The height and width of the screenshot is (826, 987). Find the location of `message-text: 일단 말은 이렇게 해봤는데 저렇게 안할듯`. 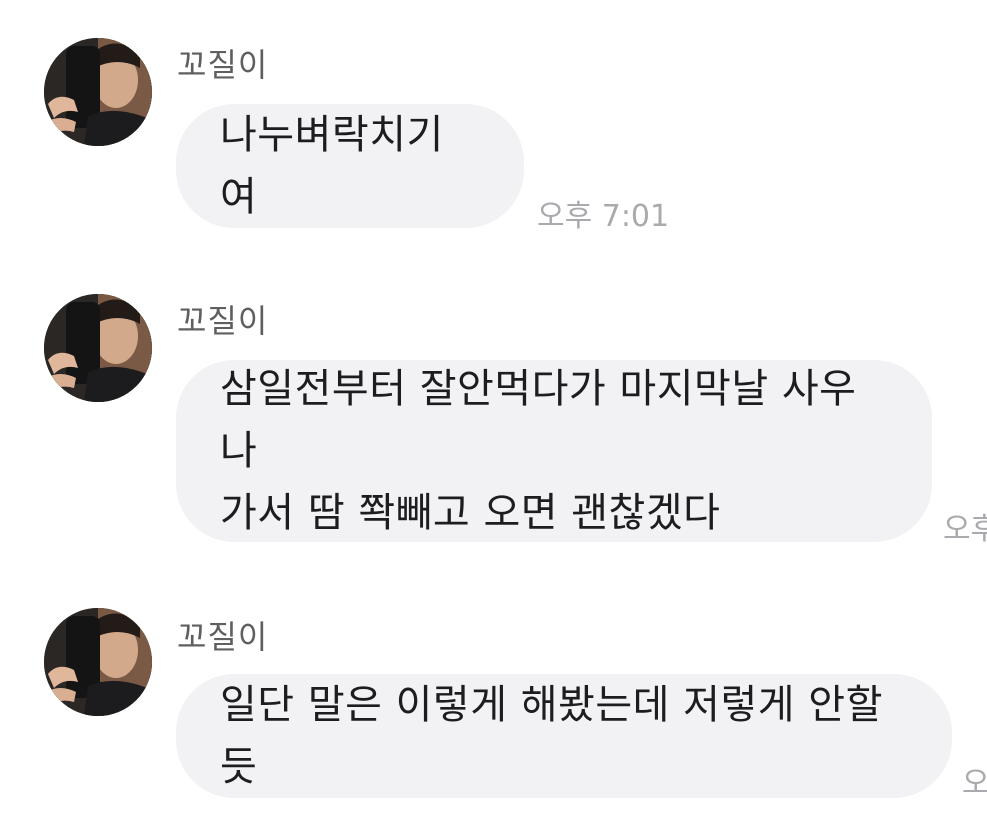

message-text: 일단 말은 이렇게 해봤는데 저렇게 안할듯 is located at coordinates (551, 736).